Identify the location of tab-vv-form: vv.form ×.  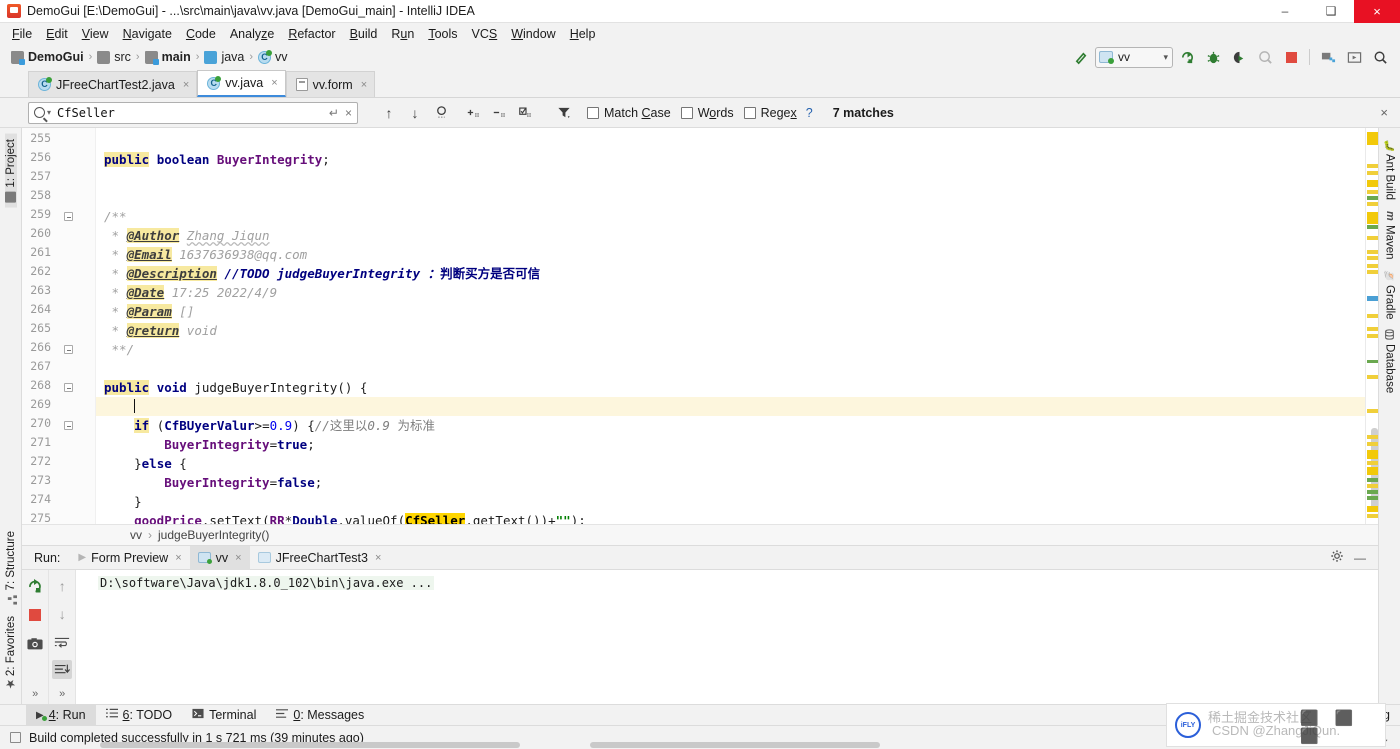
(330, 84).